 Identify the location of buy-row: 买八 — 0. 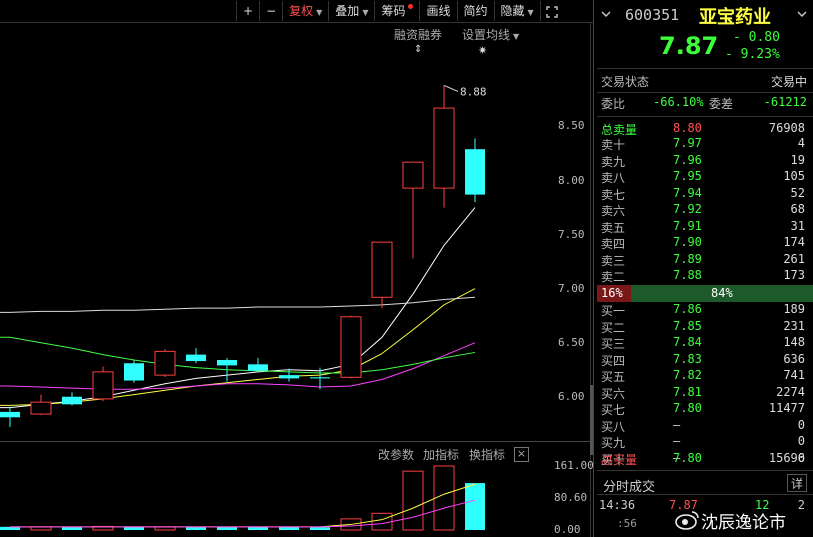
(705, 427).